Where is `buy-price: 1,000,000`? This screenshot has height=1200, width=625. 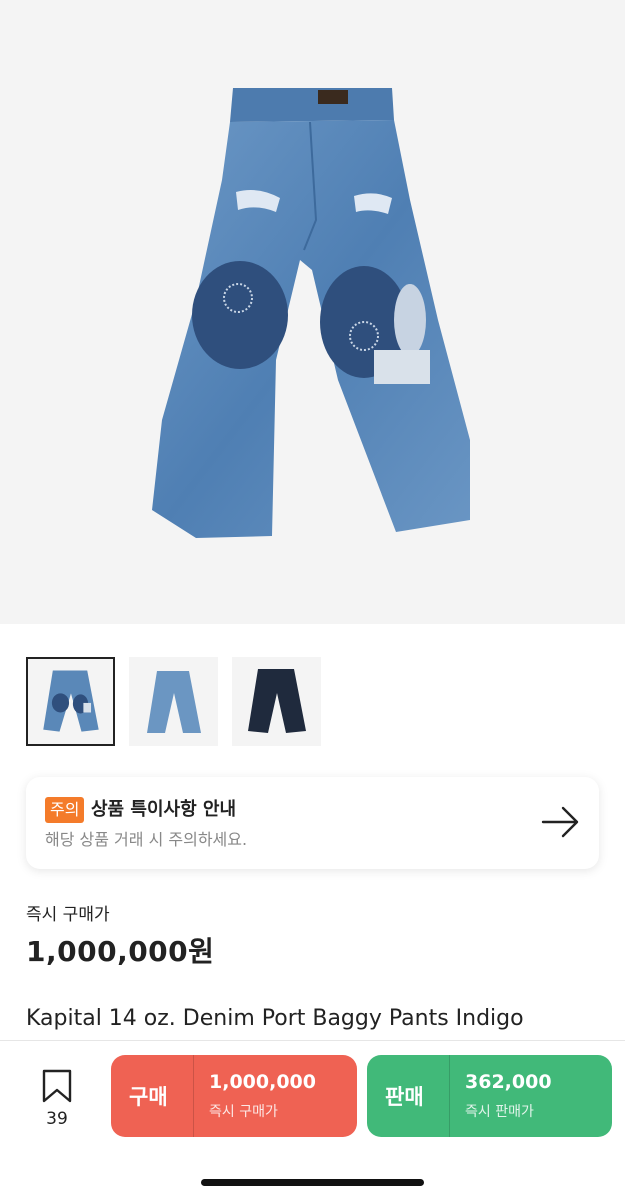
buy-price: 1,000,000 is located at coordinates (262, 1082).